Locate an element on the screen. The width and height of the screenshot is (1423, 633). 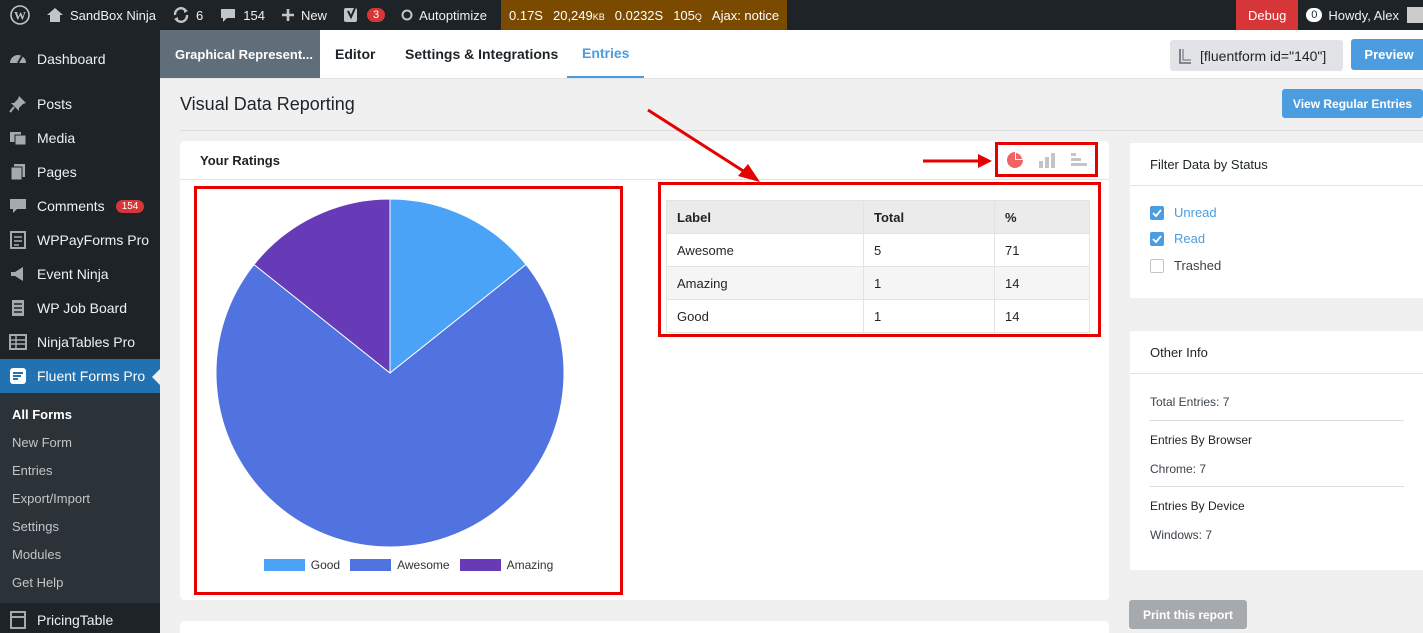
tab-entries: Entries is located at coordinates (606, 54).